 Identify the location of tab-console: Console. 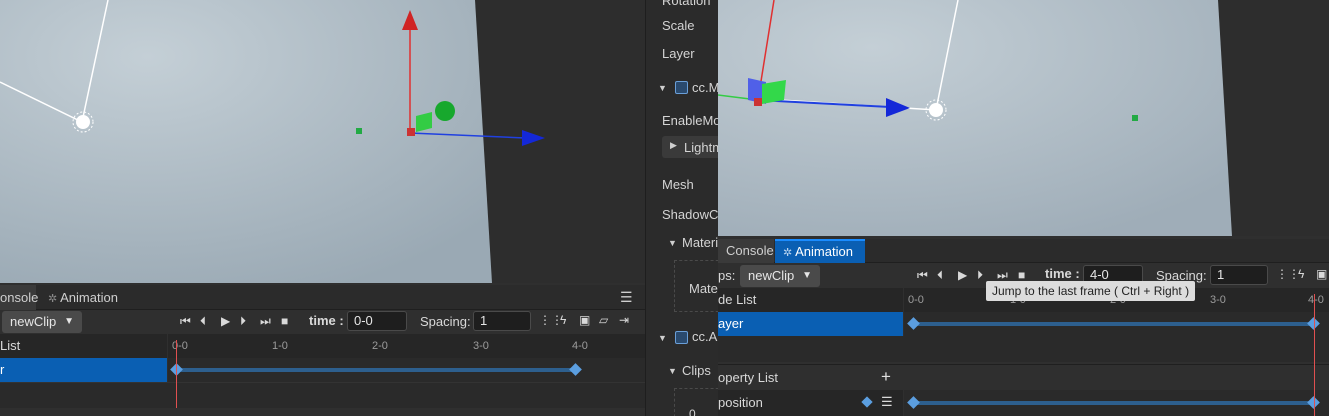
(746, 251).